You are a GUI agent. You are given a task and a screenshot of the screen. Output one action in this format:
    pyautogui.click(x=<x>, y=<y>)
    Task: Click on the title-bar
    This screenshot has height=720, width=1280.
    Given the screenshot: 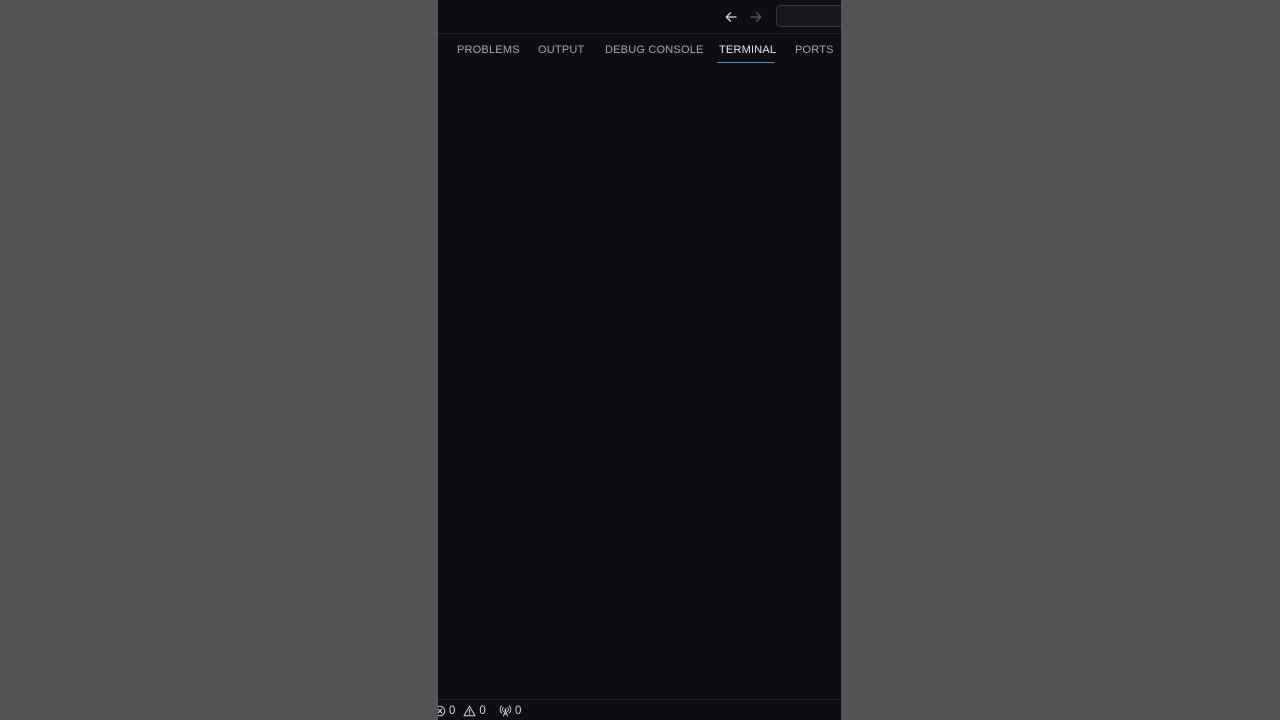 What is the action you would take?
    pyautogui.click(x=639, y=17)
    